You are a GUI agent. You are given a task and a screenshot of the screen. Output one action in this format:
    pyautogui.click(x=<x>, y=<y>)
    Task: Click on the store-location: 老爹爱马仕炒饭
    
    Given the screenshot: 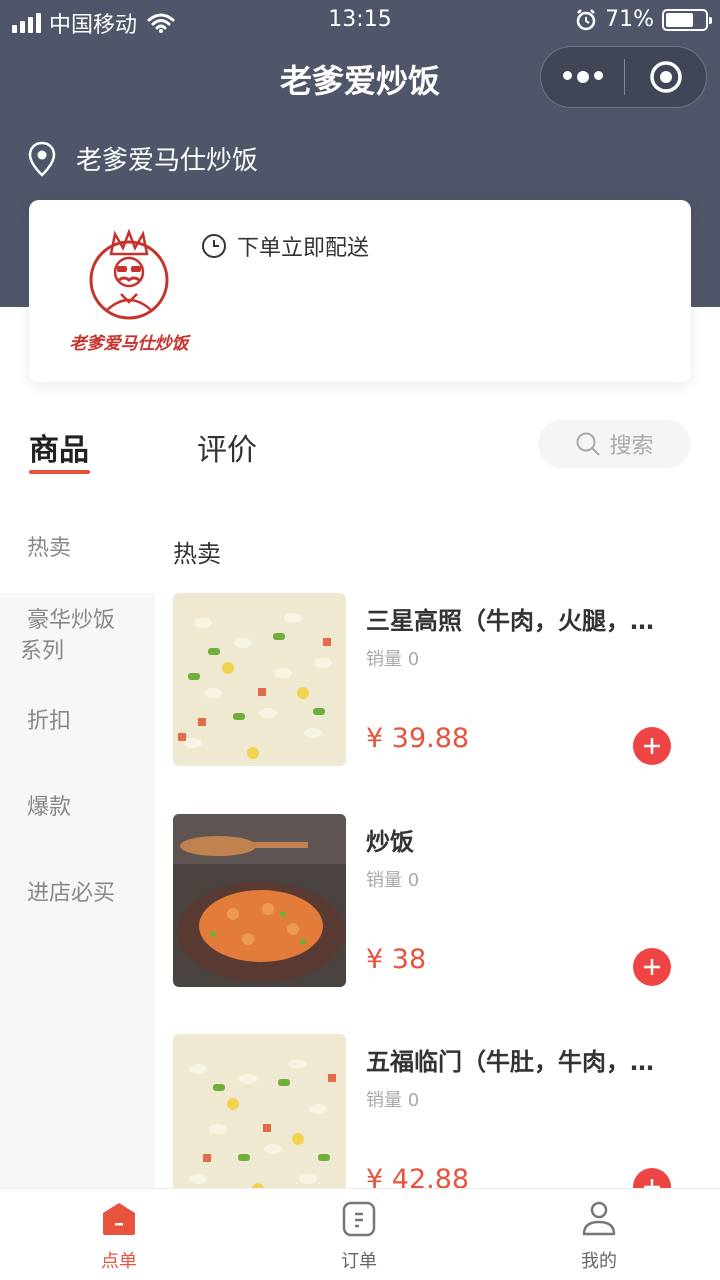 What is the action you would take?
    pyautogui.click(x=143, y=158)
    